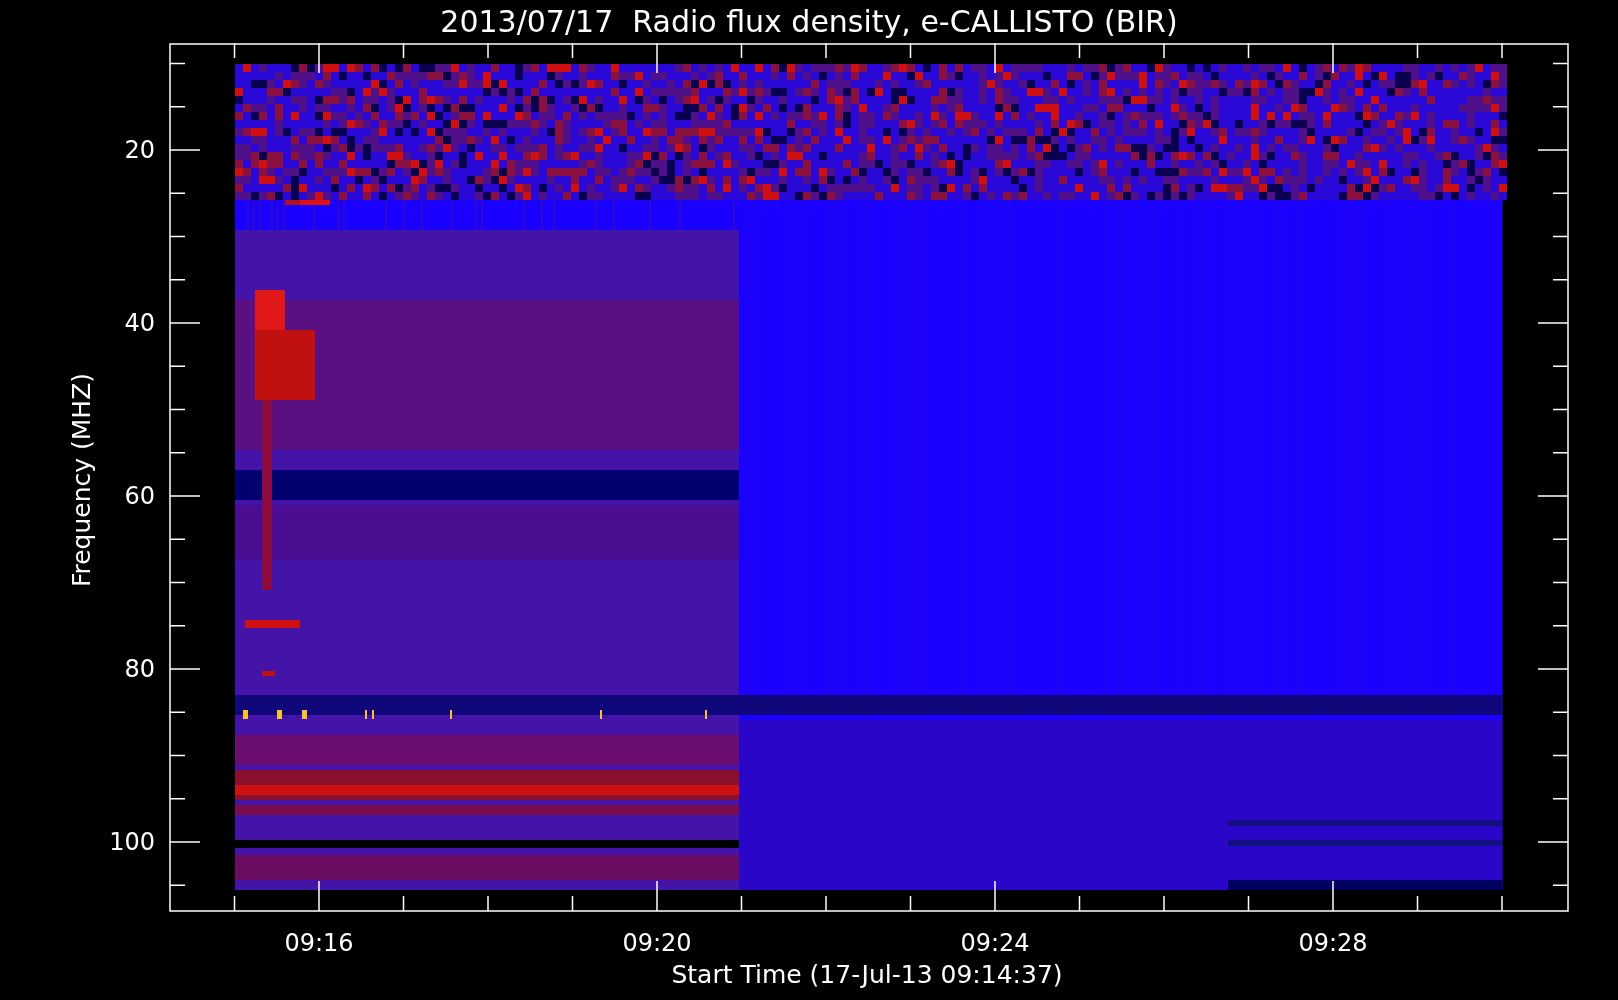 The height and width of the screenshot is (1000, 1618). What do you see at coordinates (139, 323) in the screenshot?
I see `axis-tick-label: 40` at bounding box center [139, 323].